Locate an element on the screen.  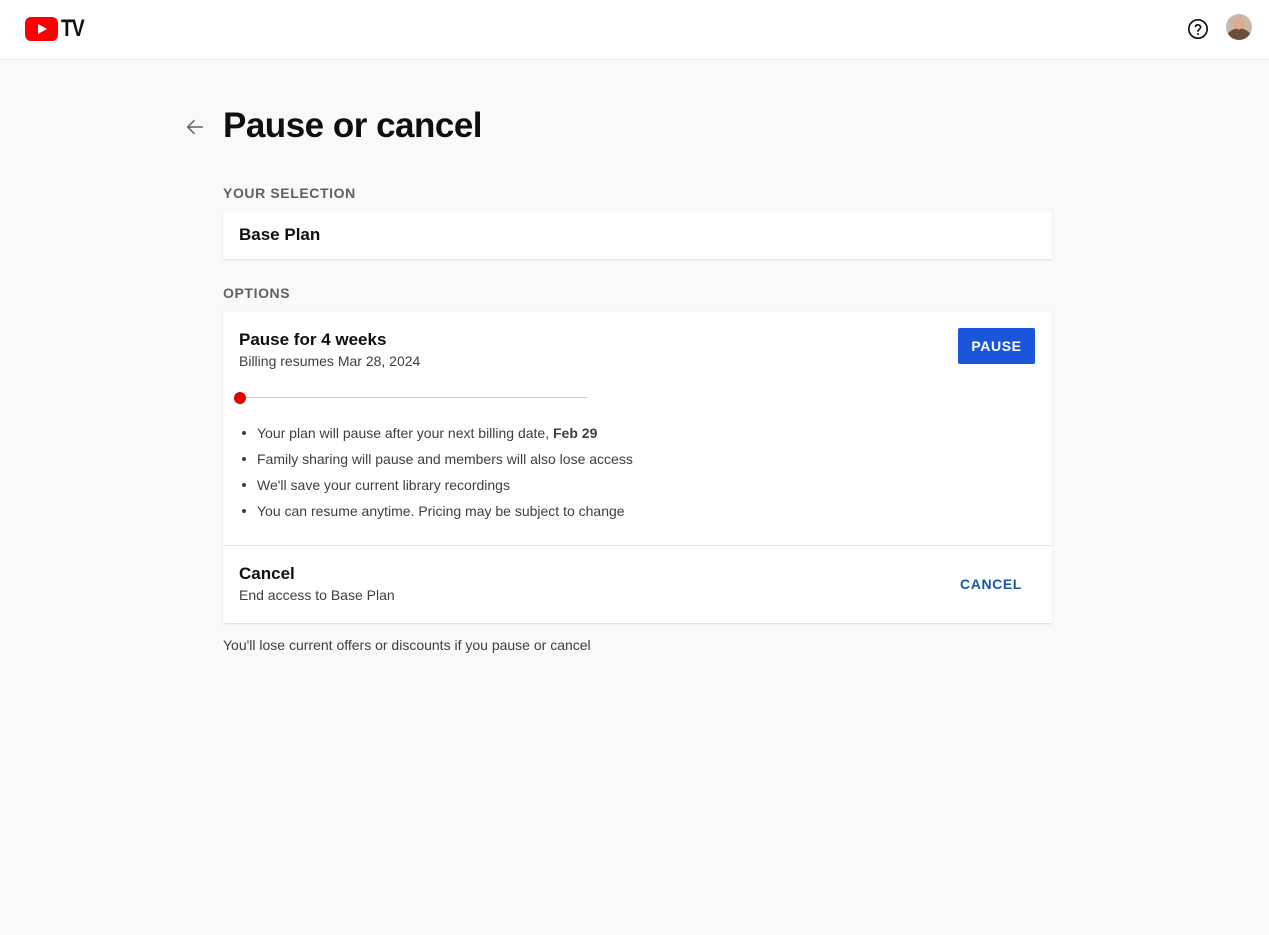
cancel-button: CANCEL is located at coordinates (991, 584).